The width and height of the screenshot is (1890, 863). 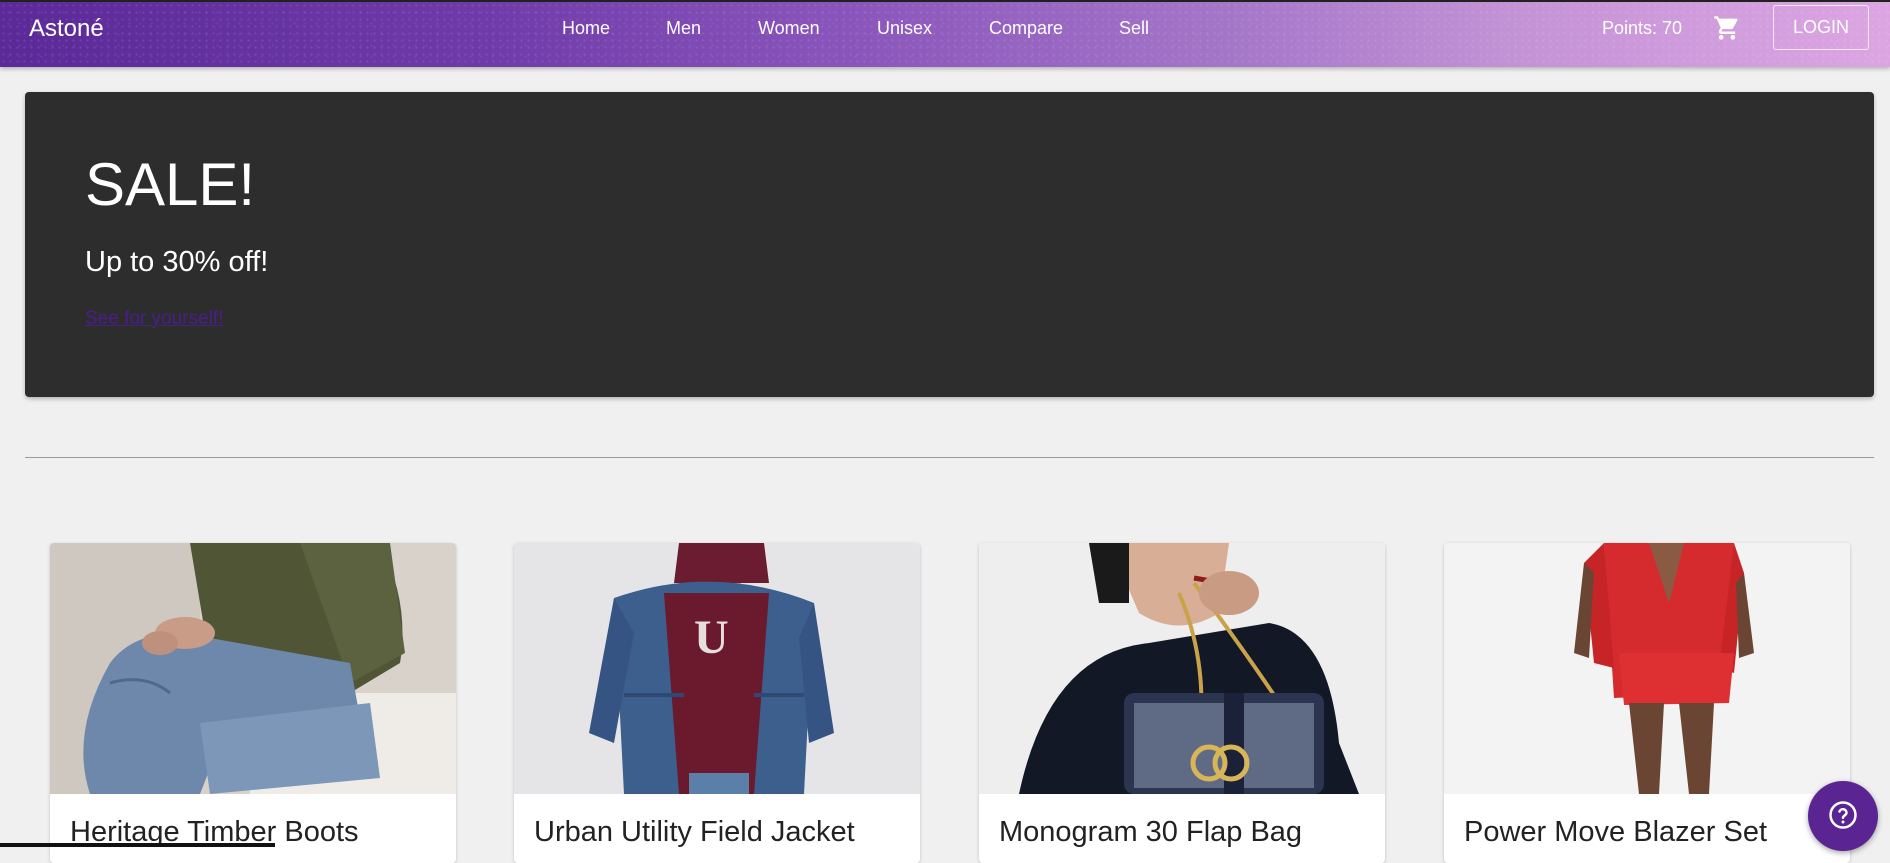 What do you see at coordinates (1615, 832) in the screenshot?
I see `product-title: Power Move Blazer Set` at bounding box center [1615, 832].